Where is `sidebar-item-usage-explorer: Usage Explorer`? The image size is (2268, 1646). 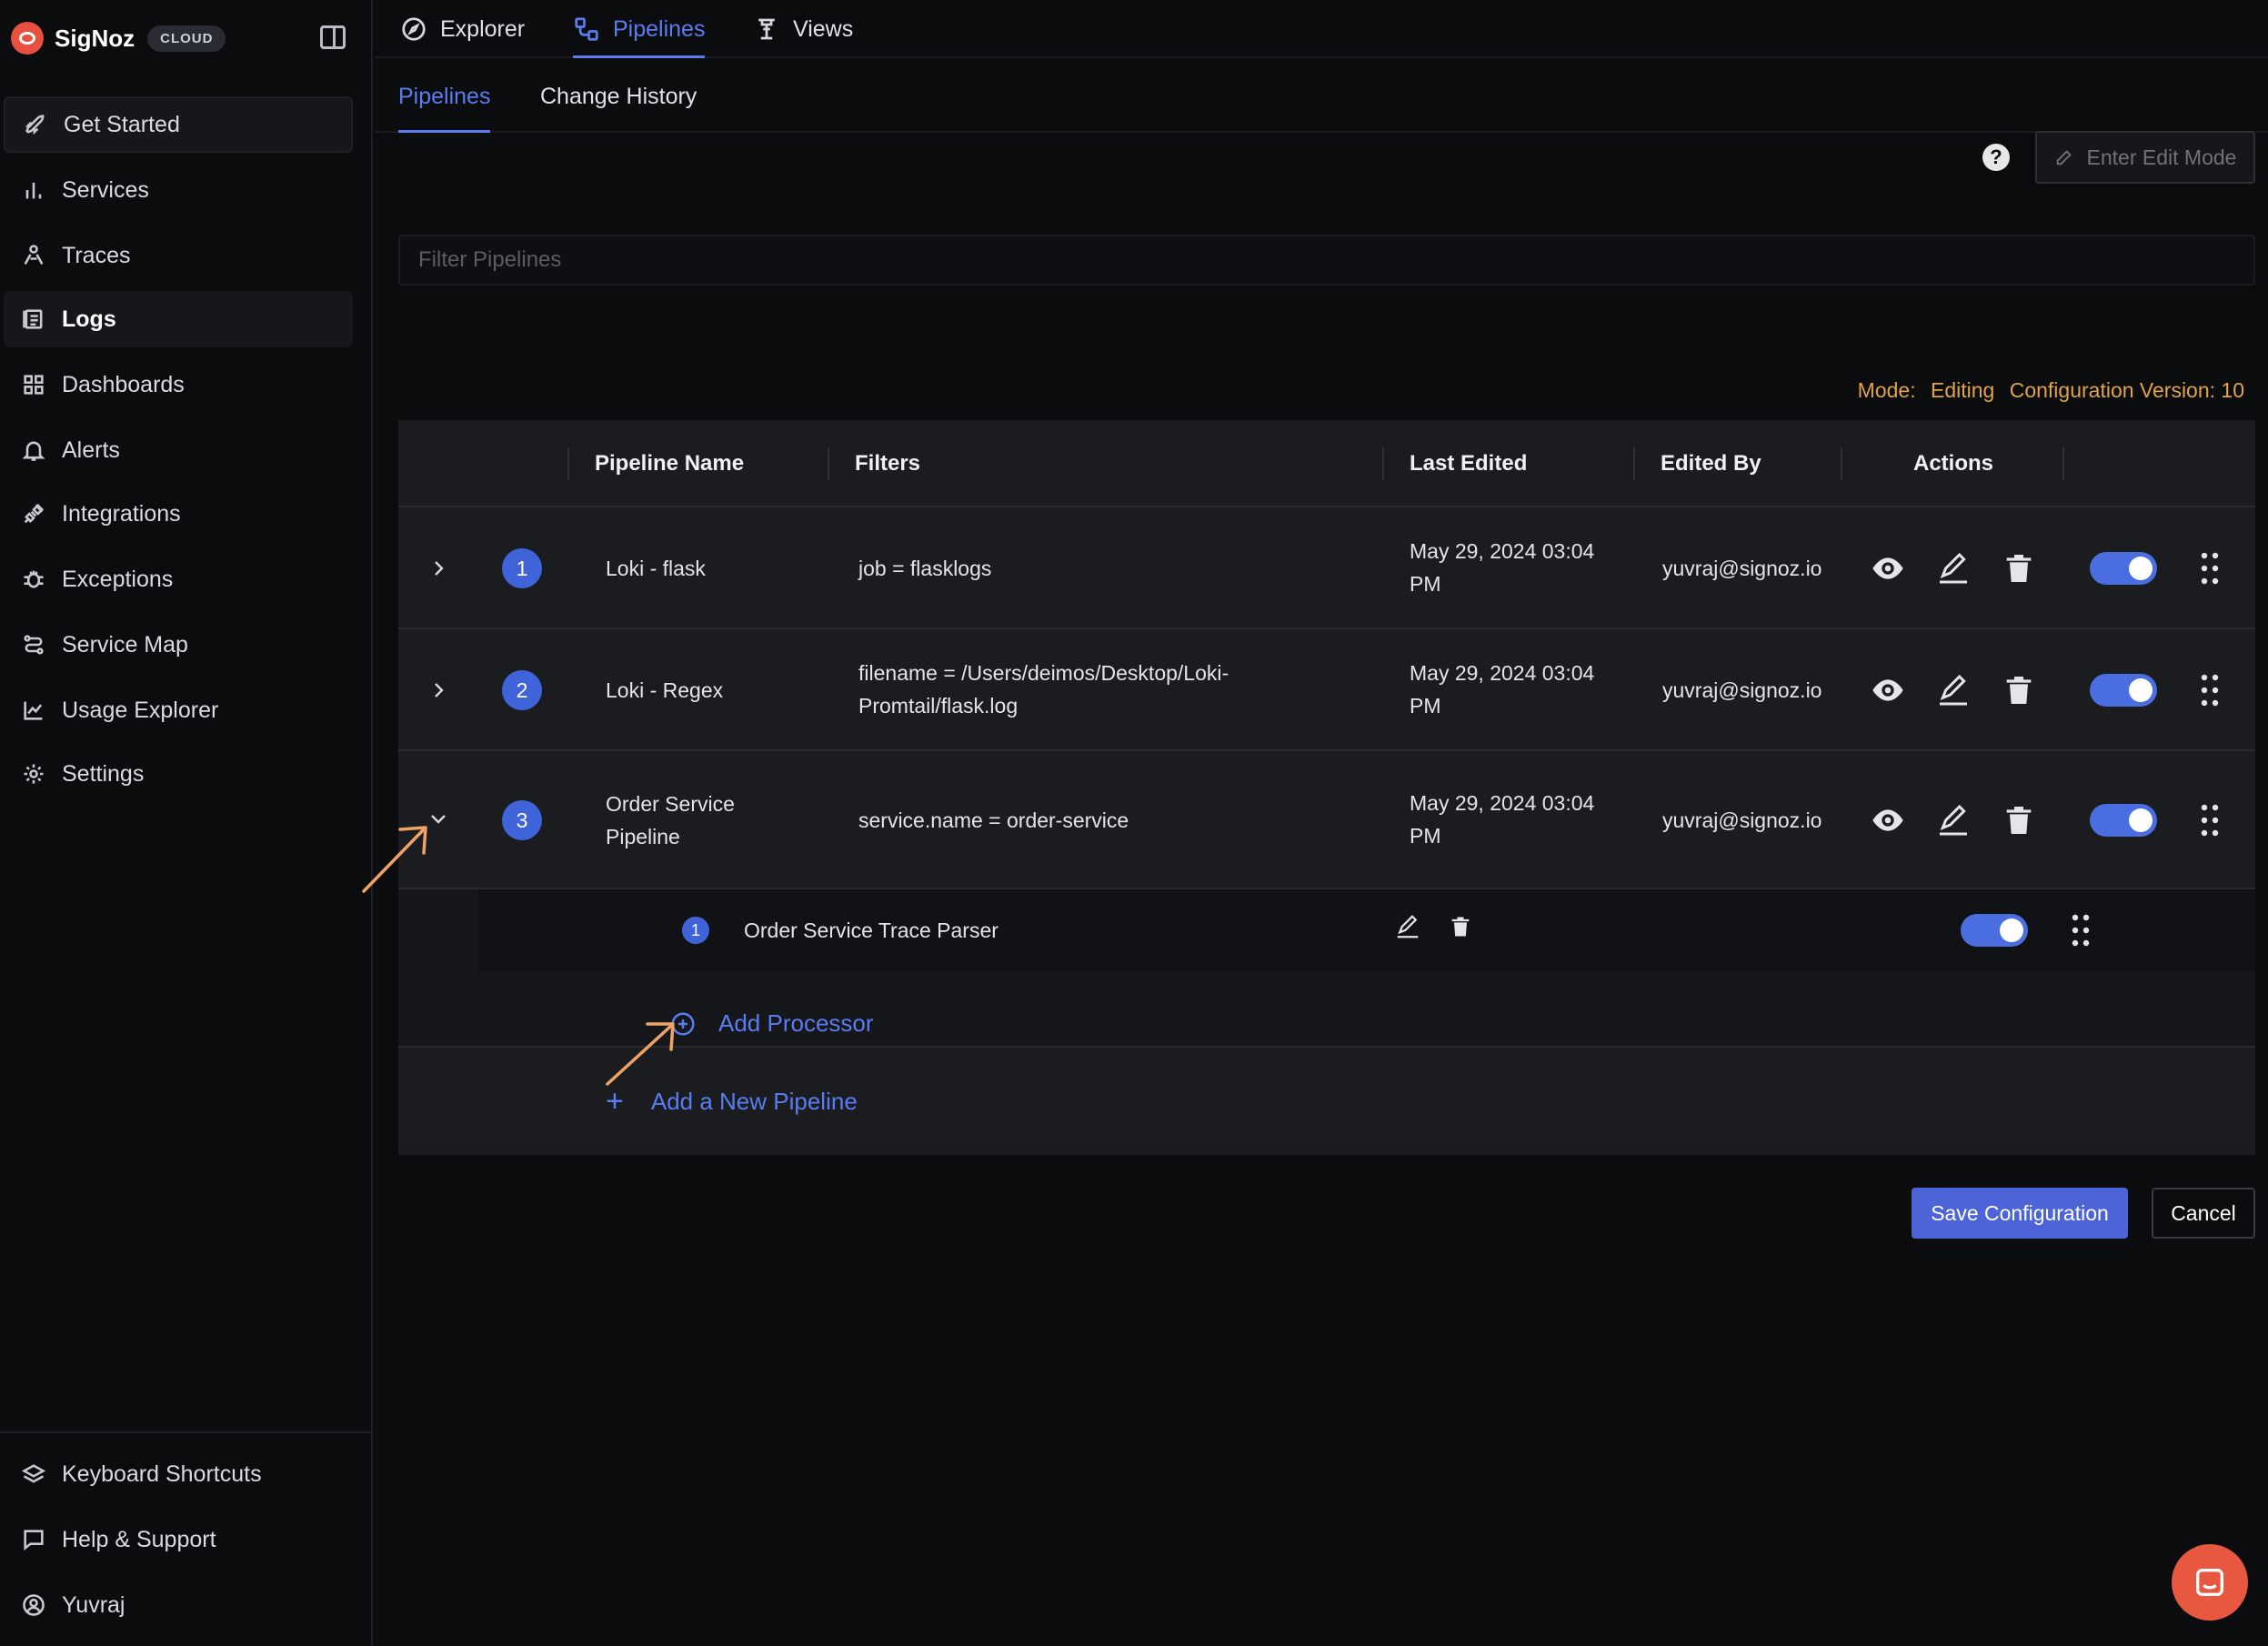
sidebar-item-usage-explorer: Usage Explorer is located at coordinates (178, 710).